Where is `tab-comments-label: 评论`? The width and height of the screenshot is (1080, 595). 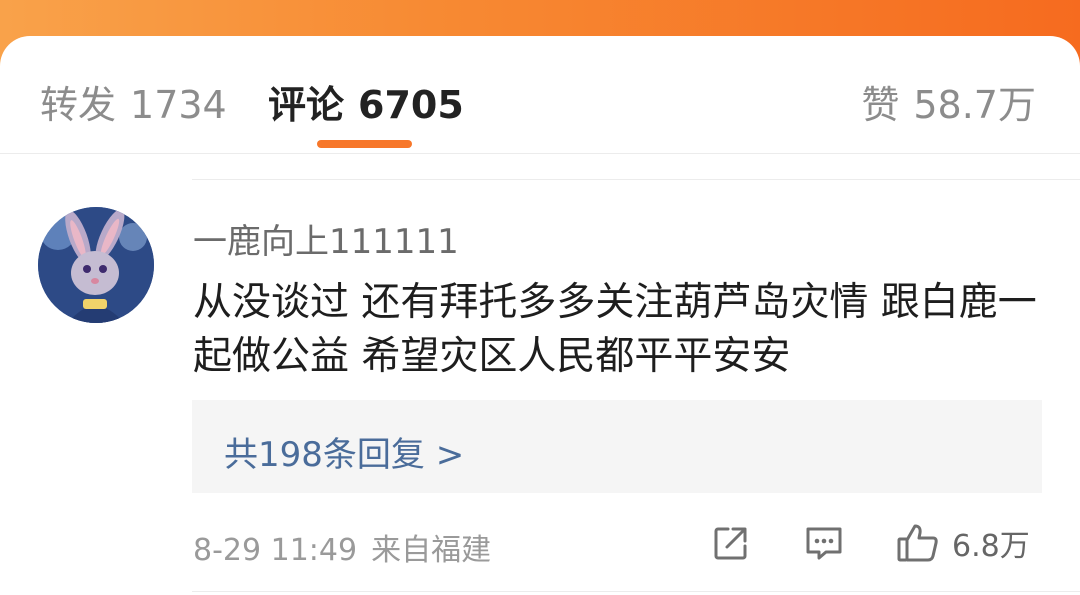 tab-comments-label: 评论 is located at coordinates (306, 105).